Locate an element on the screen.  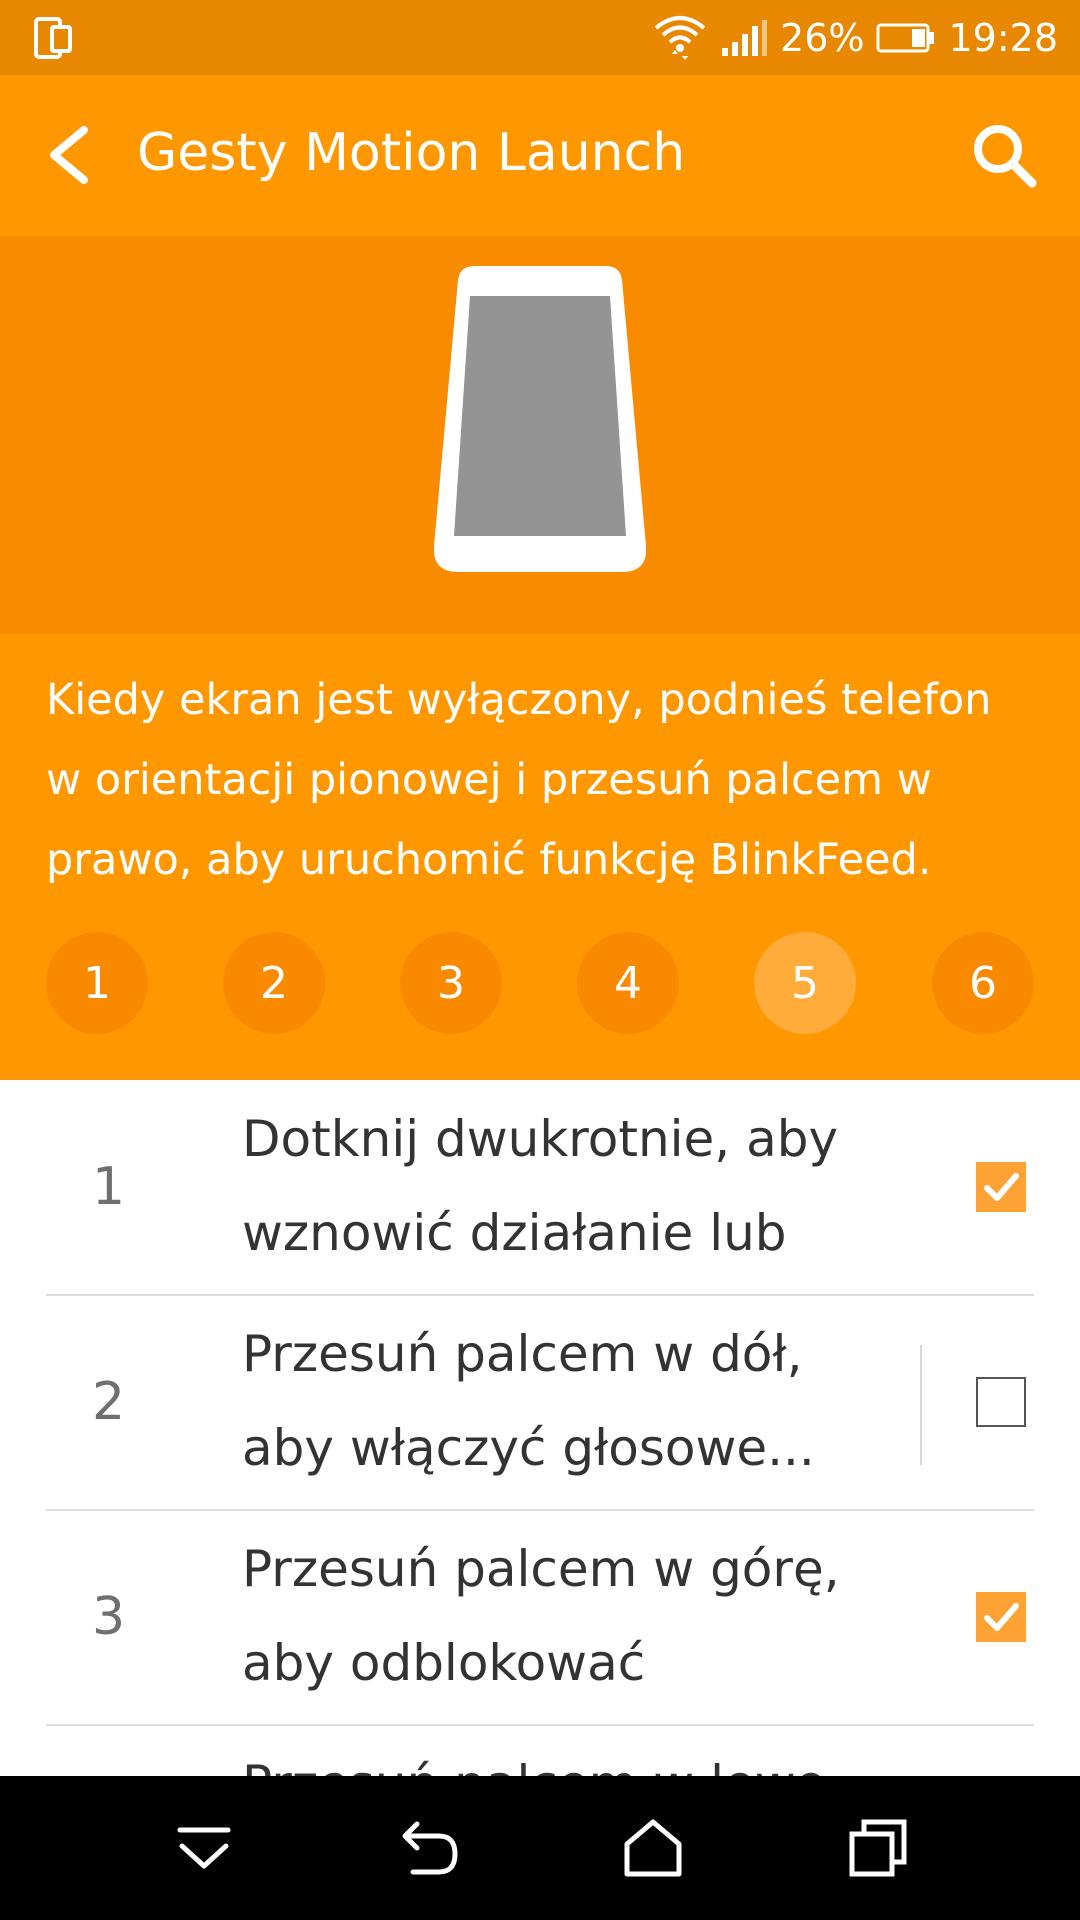
step-button-3: 3 is located at coordinates (451, 983).